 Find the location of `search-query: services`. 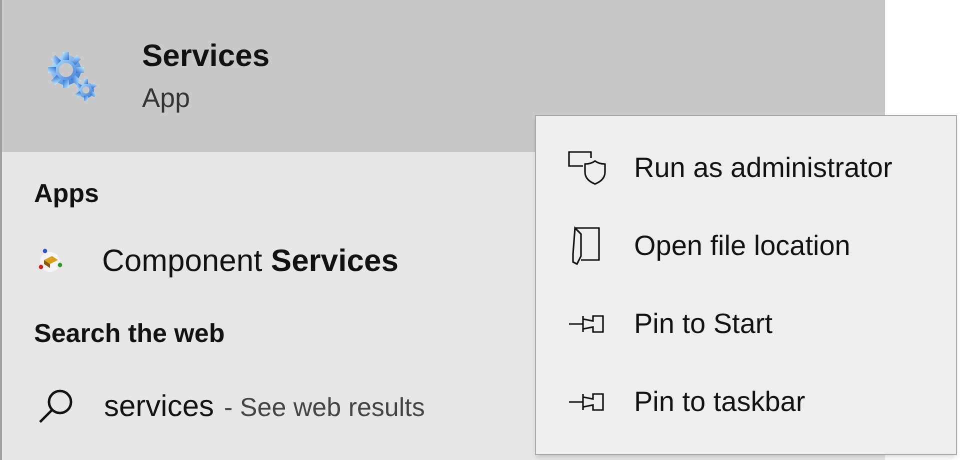

search-query: services is located at coordinates (159, 406).